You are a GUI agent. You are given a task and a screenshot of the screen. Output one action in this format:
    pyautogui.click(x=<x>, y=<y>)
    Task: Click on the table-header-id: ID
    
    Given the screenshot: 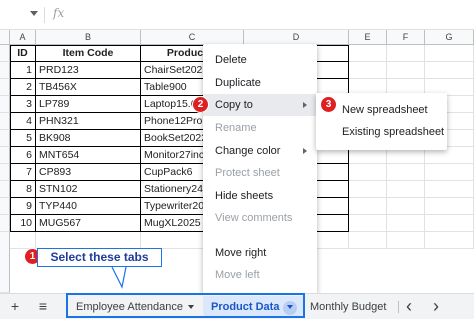 What is the action you would take?
    pyautogui.click(x=23, y=53)
    